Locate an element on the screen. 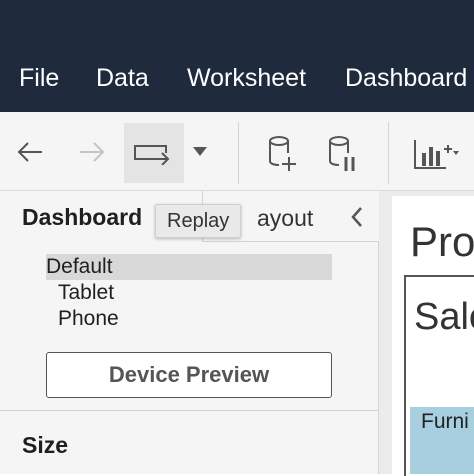 The width and height of the screenshot is (474, 476). menu-dashboard: Dashboard is located at coordinates (406, 78).